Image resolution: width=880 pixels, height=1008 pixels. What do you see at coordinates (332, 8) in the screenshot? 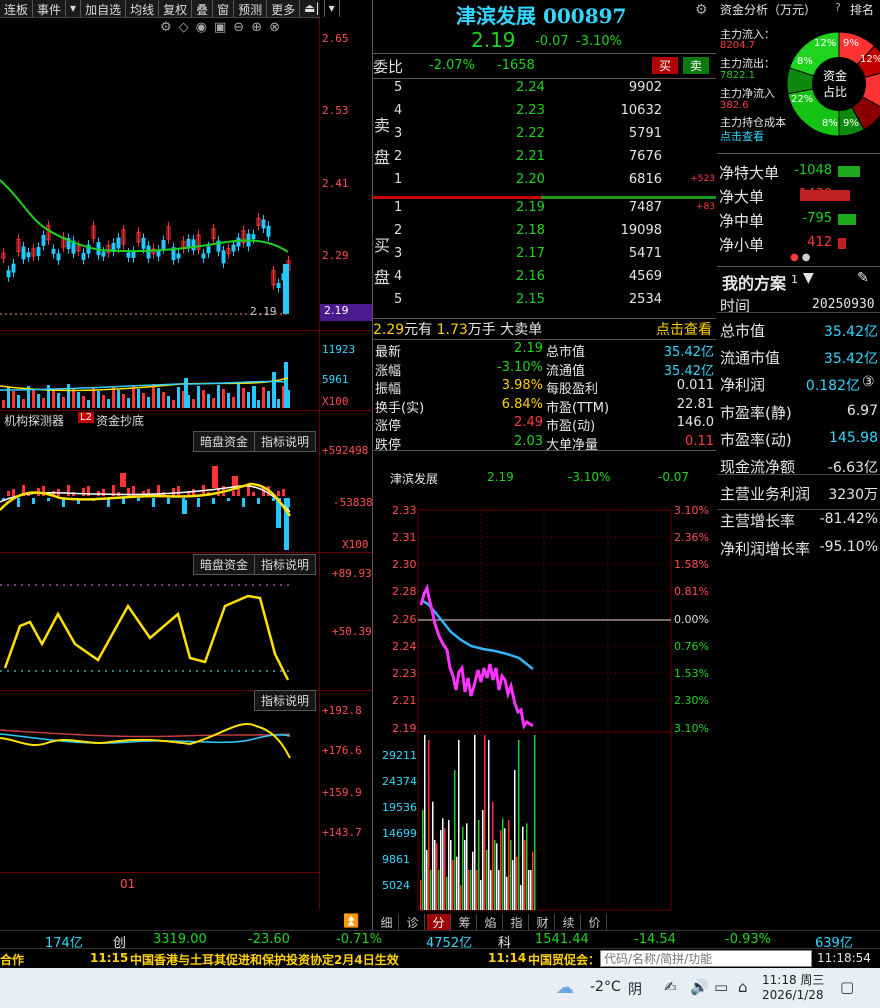
I see `toolbar-item-11: ▾` at bounding box center [332, 8].